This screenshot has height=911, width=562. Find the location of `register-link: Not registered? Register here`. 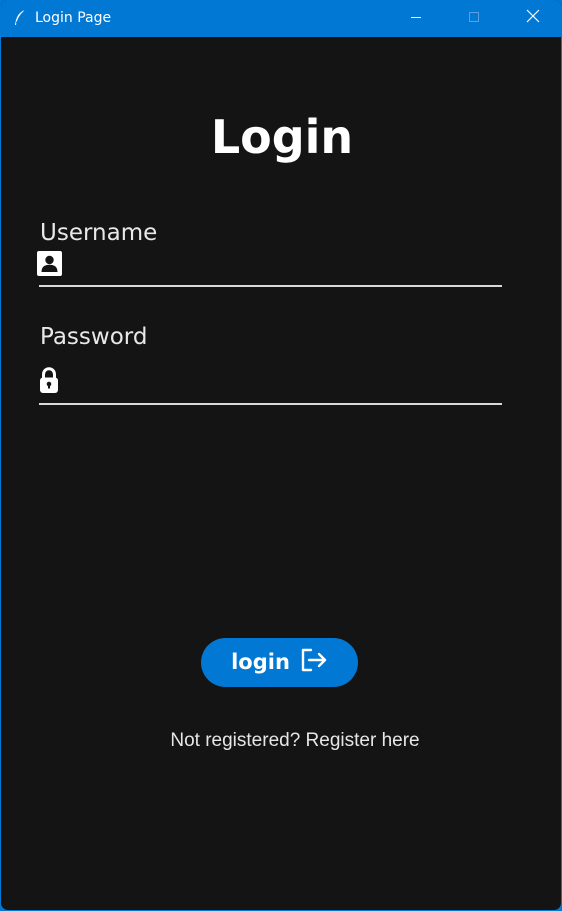

register-link: Not registered? Register here is located at coordinates (281, 741).